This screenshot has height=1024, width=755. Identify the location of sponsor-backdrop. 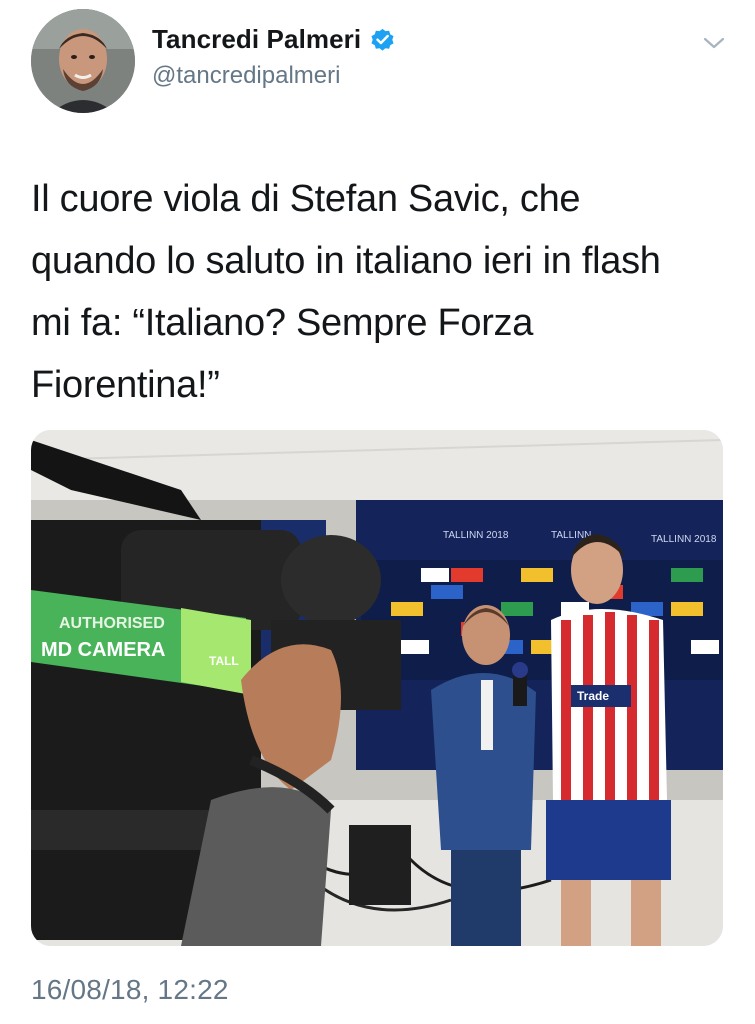
(542, 620).